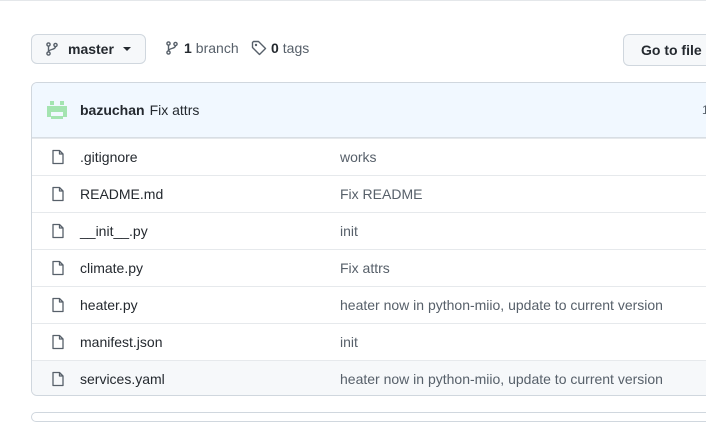 The height and width of the screenshot is (422, 706). Describe the element at coordinates (358, 157) in the screenshot. I see `file-commit-message: works` at that location.